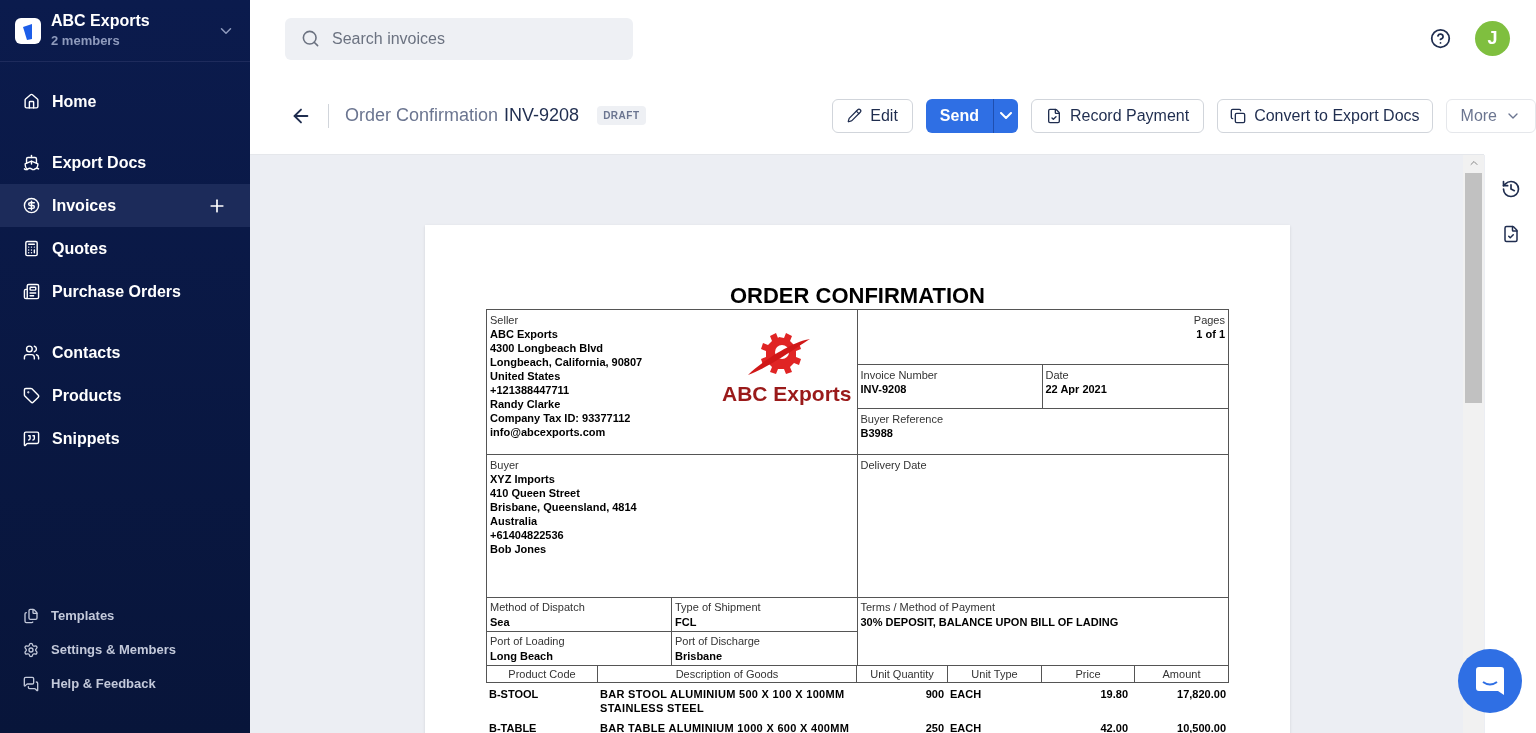 The height and width of the screenshot is (733, 1536). I want to click on field-label: Port of Discharge, so click(718, 641).